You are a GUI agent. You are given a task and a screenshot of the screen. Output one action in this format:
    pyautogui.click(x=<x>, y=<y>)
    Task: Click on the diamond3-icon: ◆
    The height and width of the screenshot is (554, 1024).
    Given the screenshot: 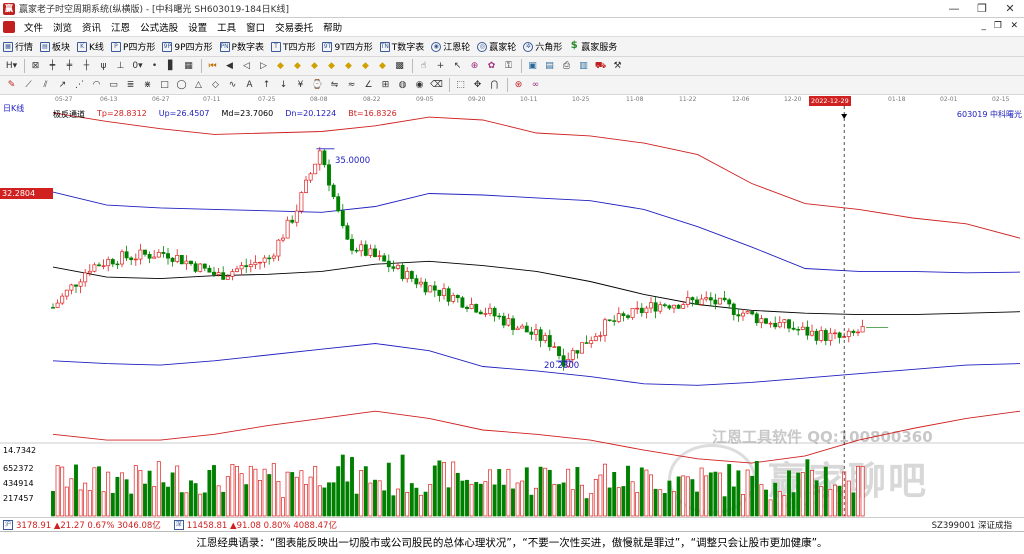 What is the action you would take?
    pyautogui.click(x=314, y=66)
    